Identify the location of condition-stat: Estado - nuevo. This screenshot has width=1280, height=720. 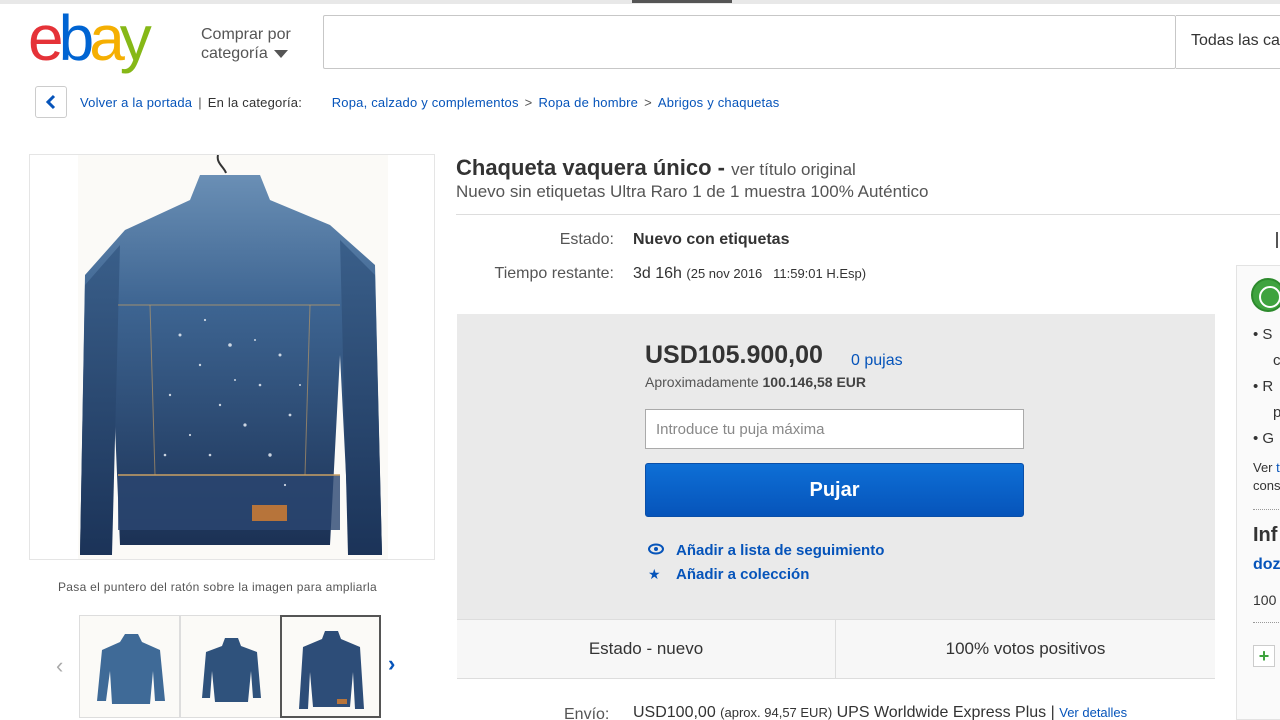
(646, 649).